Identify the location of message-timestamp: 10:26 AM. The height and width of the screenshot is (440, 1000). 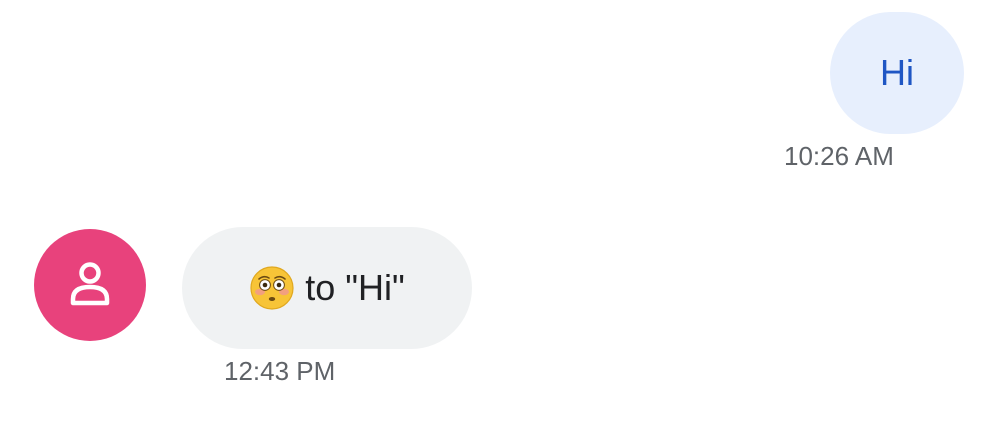
(839, 156).